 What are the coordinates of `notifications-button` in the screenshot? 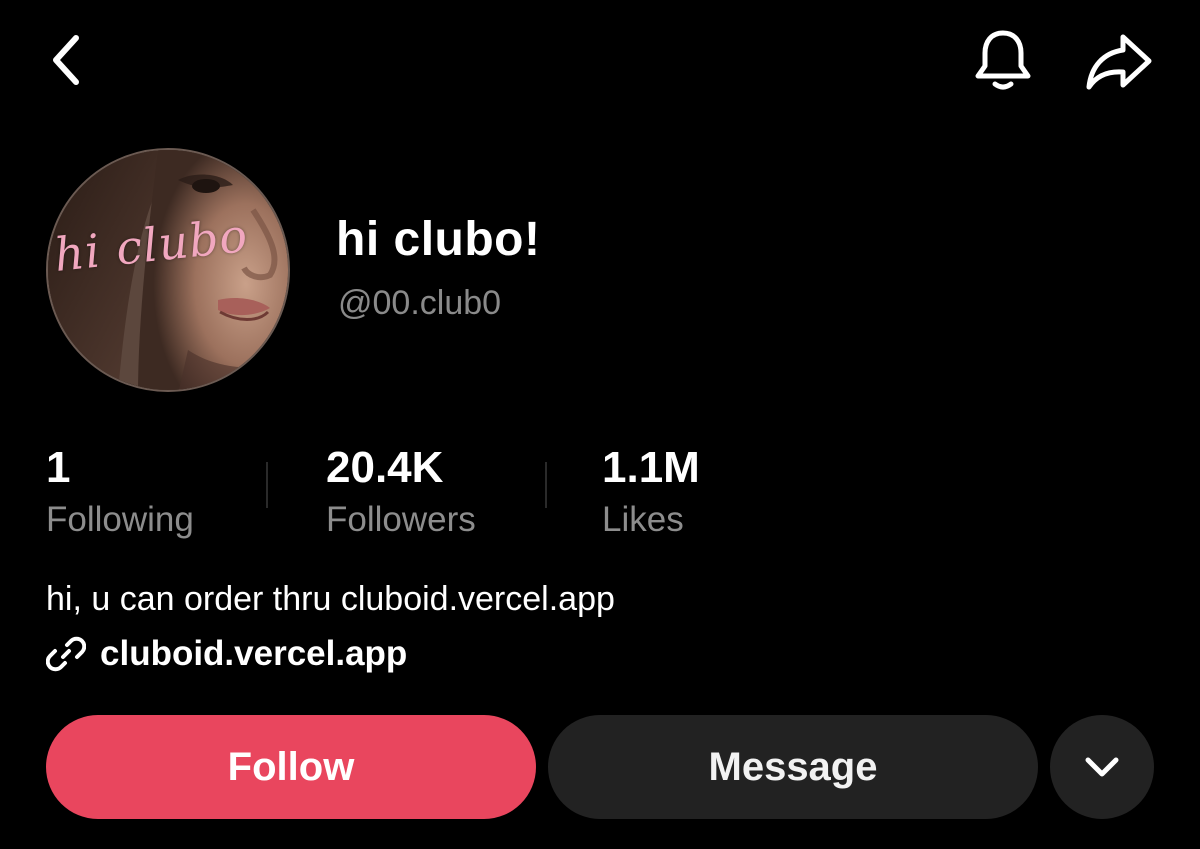 It's located at (1003, 61).